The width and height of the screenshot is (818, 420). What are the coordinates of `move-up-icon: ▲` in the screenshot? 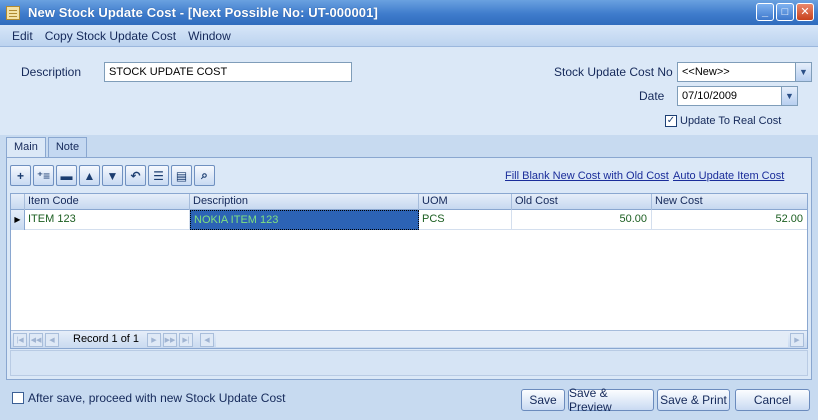 It's located at (89, 175).